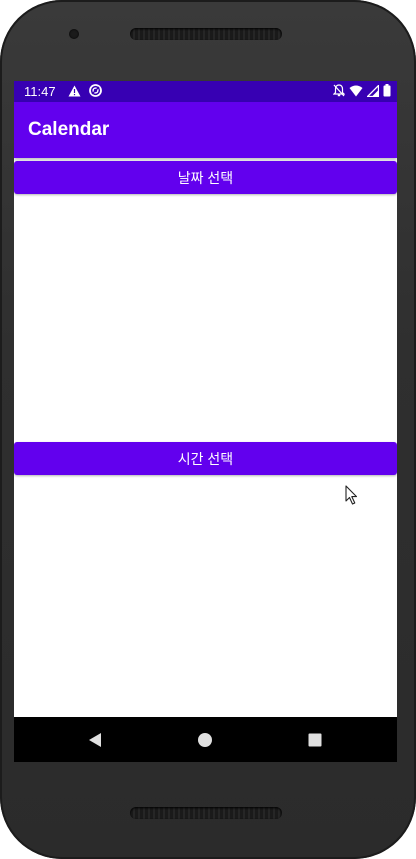 Image resolution: width=416 pixels, height=859 pixels. I want to click on wifi-icon, so click(356, 91).